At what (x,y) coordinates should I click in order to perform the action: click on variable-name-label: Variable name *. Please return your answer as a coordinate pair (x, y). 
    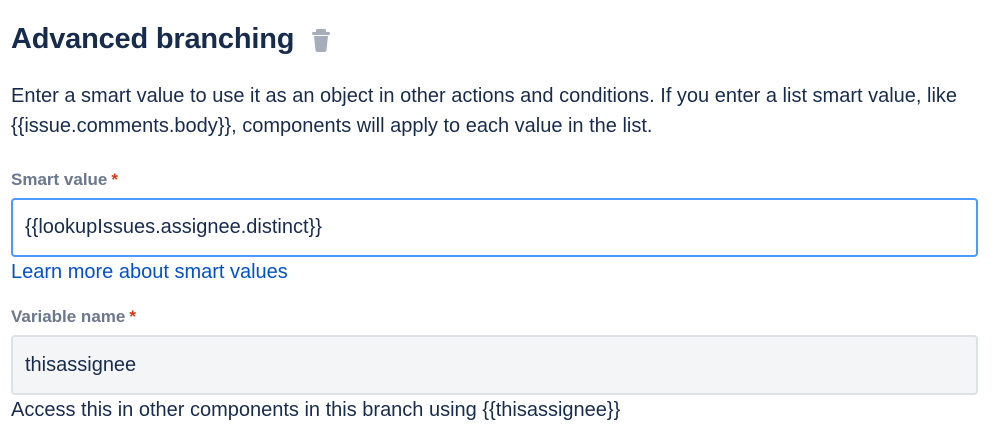
    Looking at the image, I should click on (73, 317).